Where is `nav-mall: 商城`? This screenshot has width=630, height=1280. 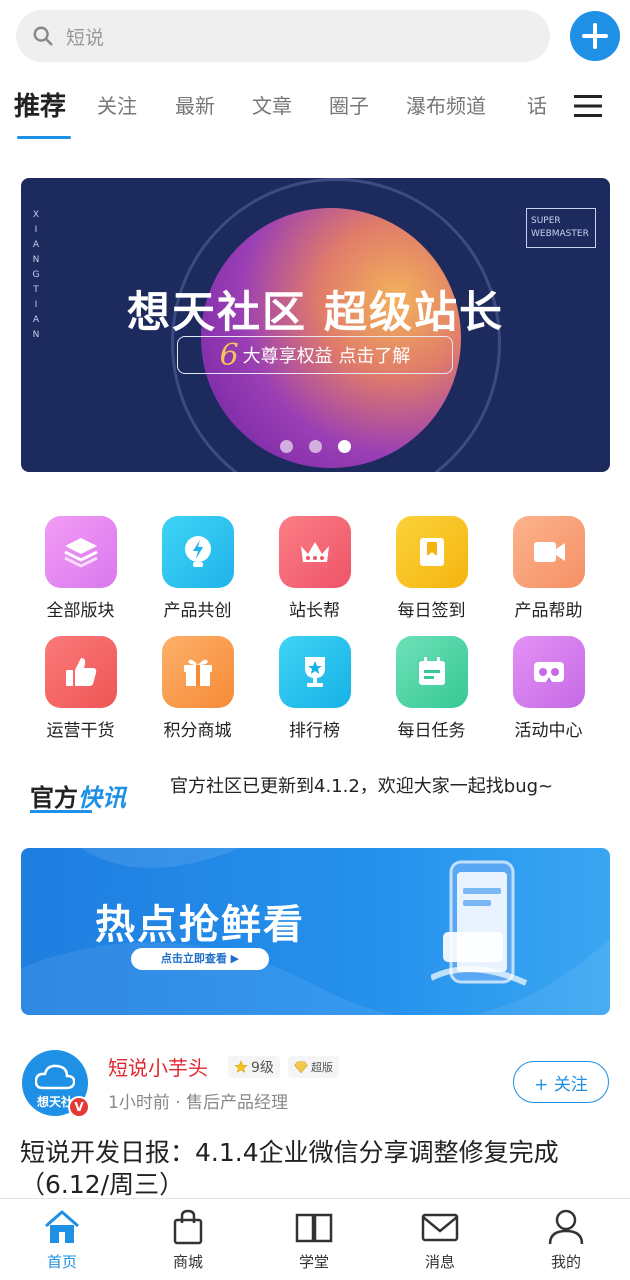 nav-mall: 商城 is located at coordinates (188, 1239).